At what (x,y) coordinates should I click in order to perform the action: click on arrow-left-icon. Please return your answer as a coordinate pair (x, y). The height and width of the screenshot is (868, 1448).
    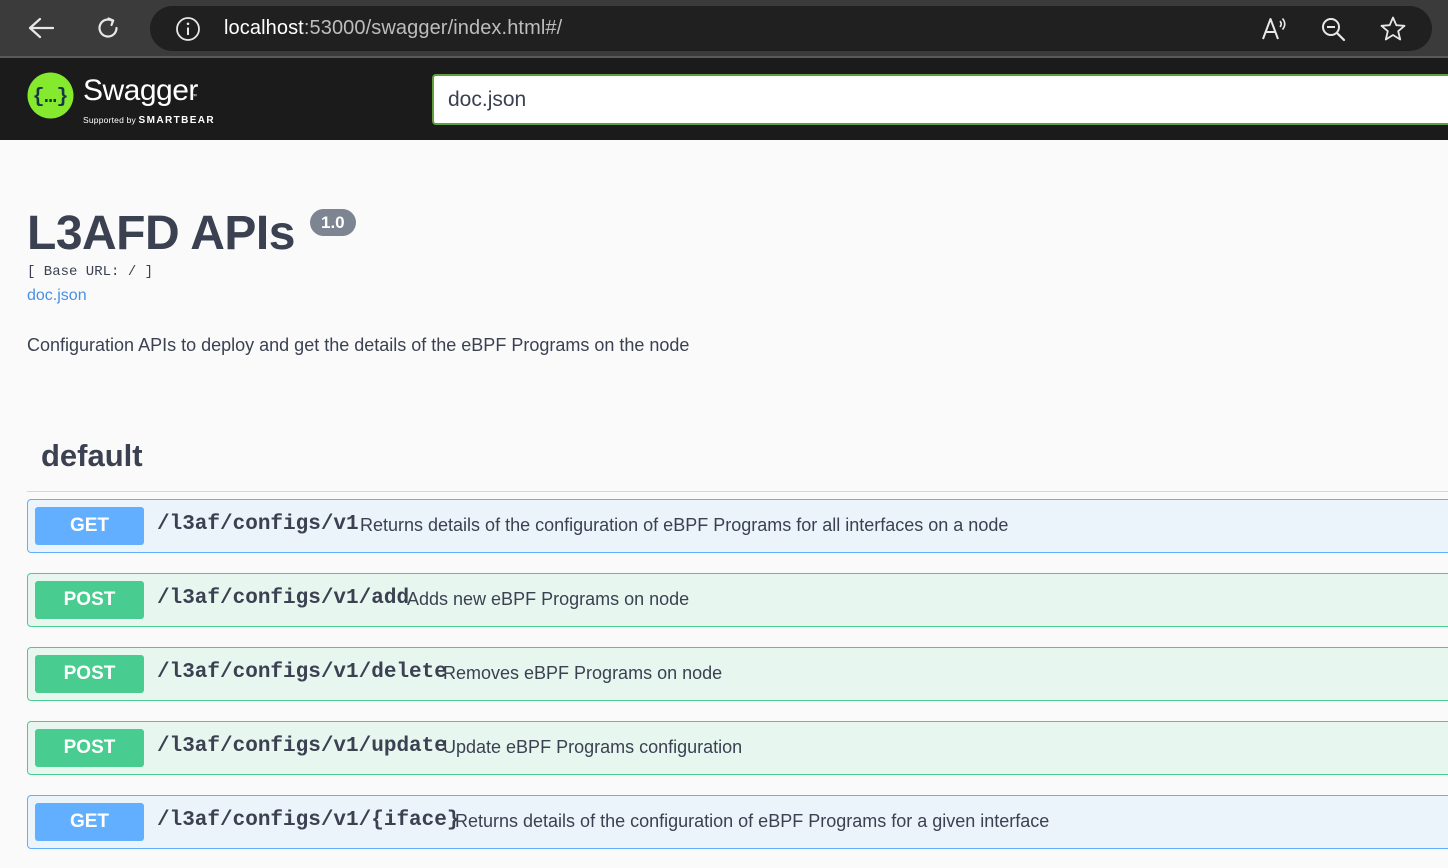
    Looking at the image, I should click on (41, 28).